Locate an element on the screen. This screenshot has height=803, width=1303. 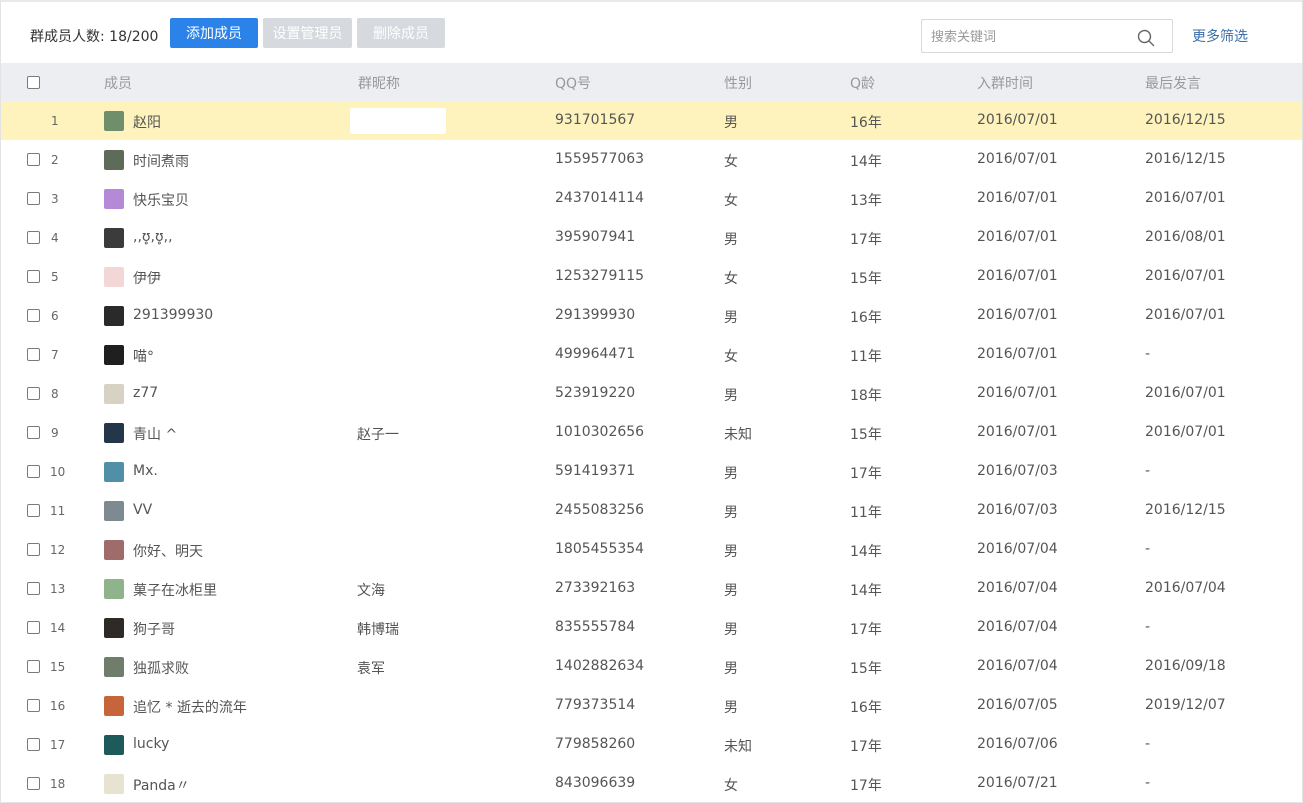
table-row: 12 你好、明天 1805455354 男 14年 2016/07/04 - is located at coordinates (651, 549).